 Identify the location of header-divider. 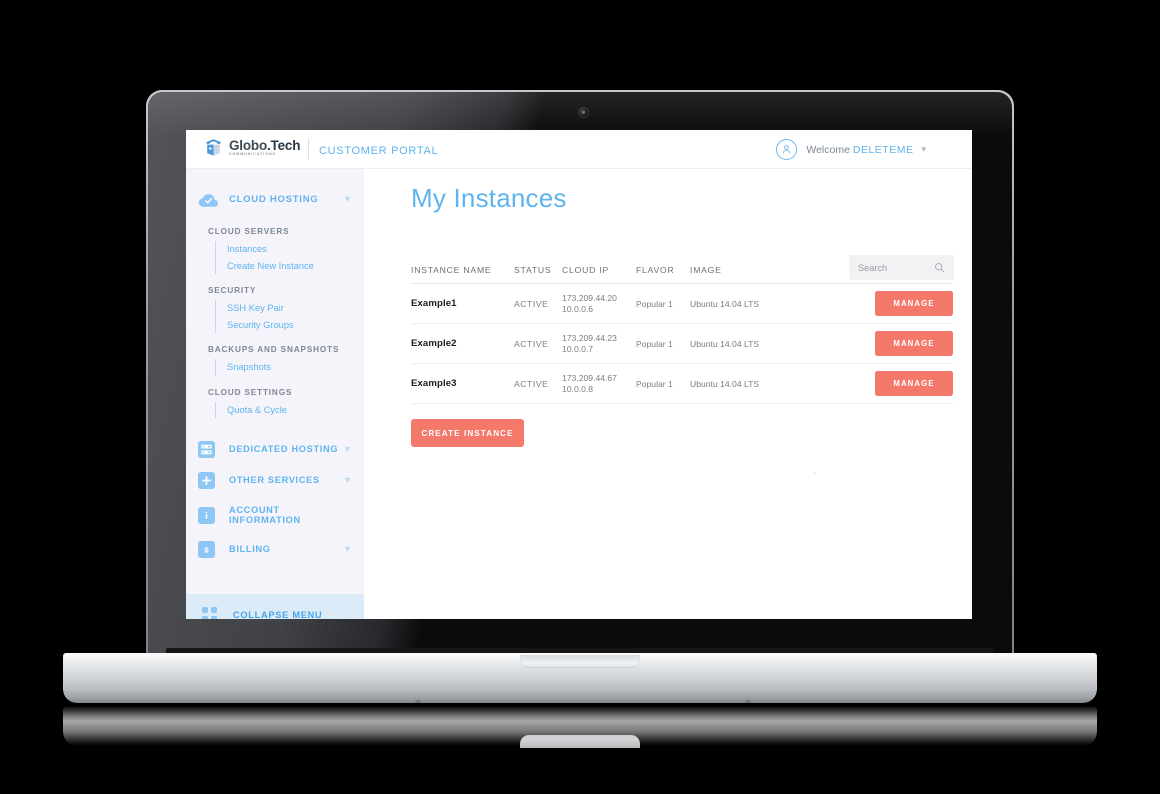
(308, 149).